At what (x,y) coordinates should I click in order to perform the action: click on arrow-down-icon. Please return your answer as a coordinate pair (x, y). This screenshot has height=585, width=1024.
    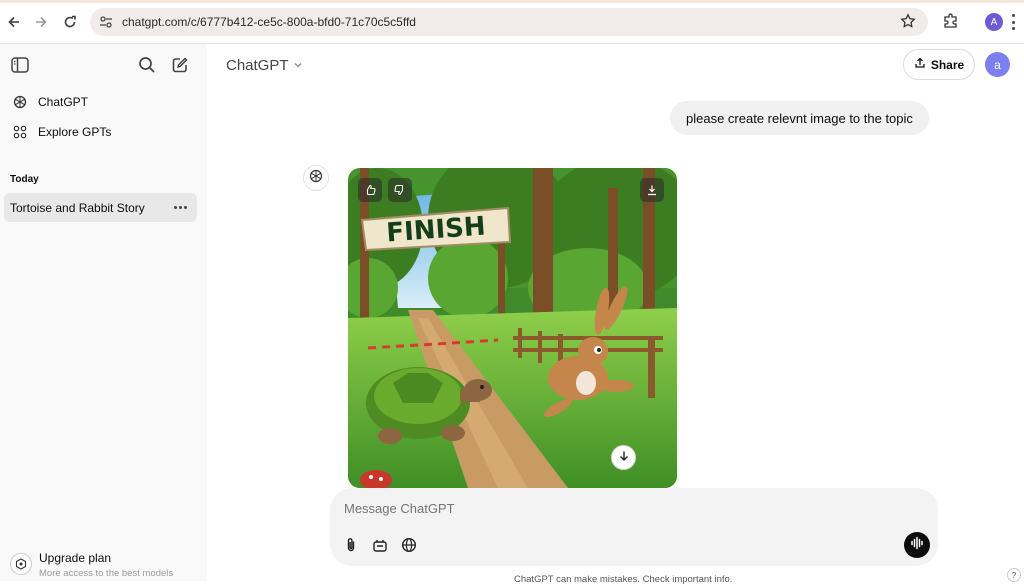
    Looking at the image, I should click on (624, 458).